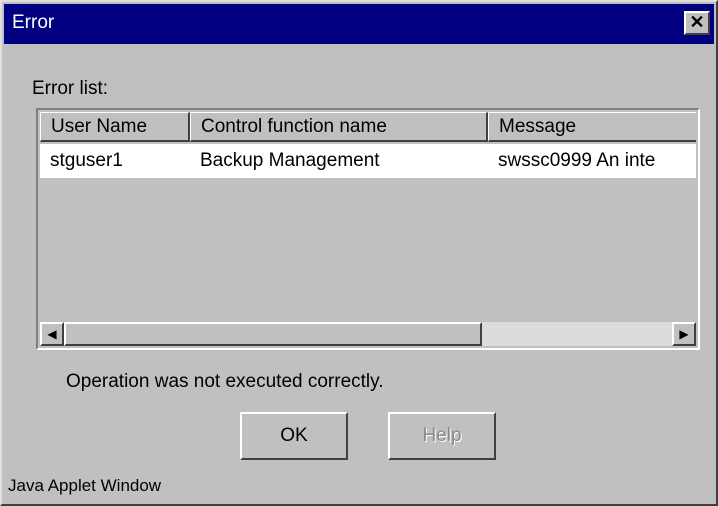 Image resolution: width=718 pixels, height=506 pixels. I want to click on cell-message: swssc0999 An inte, so click(577, 160).